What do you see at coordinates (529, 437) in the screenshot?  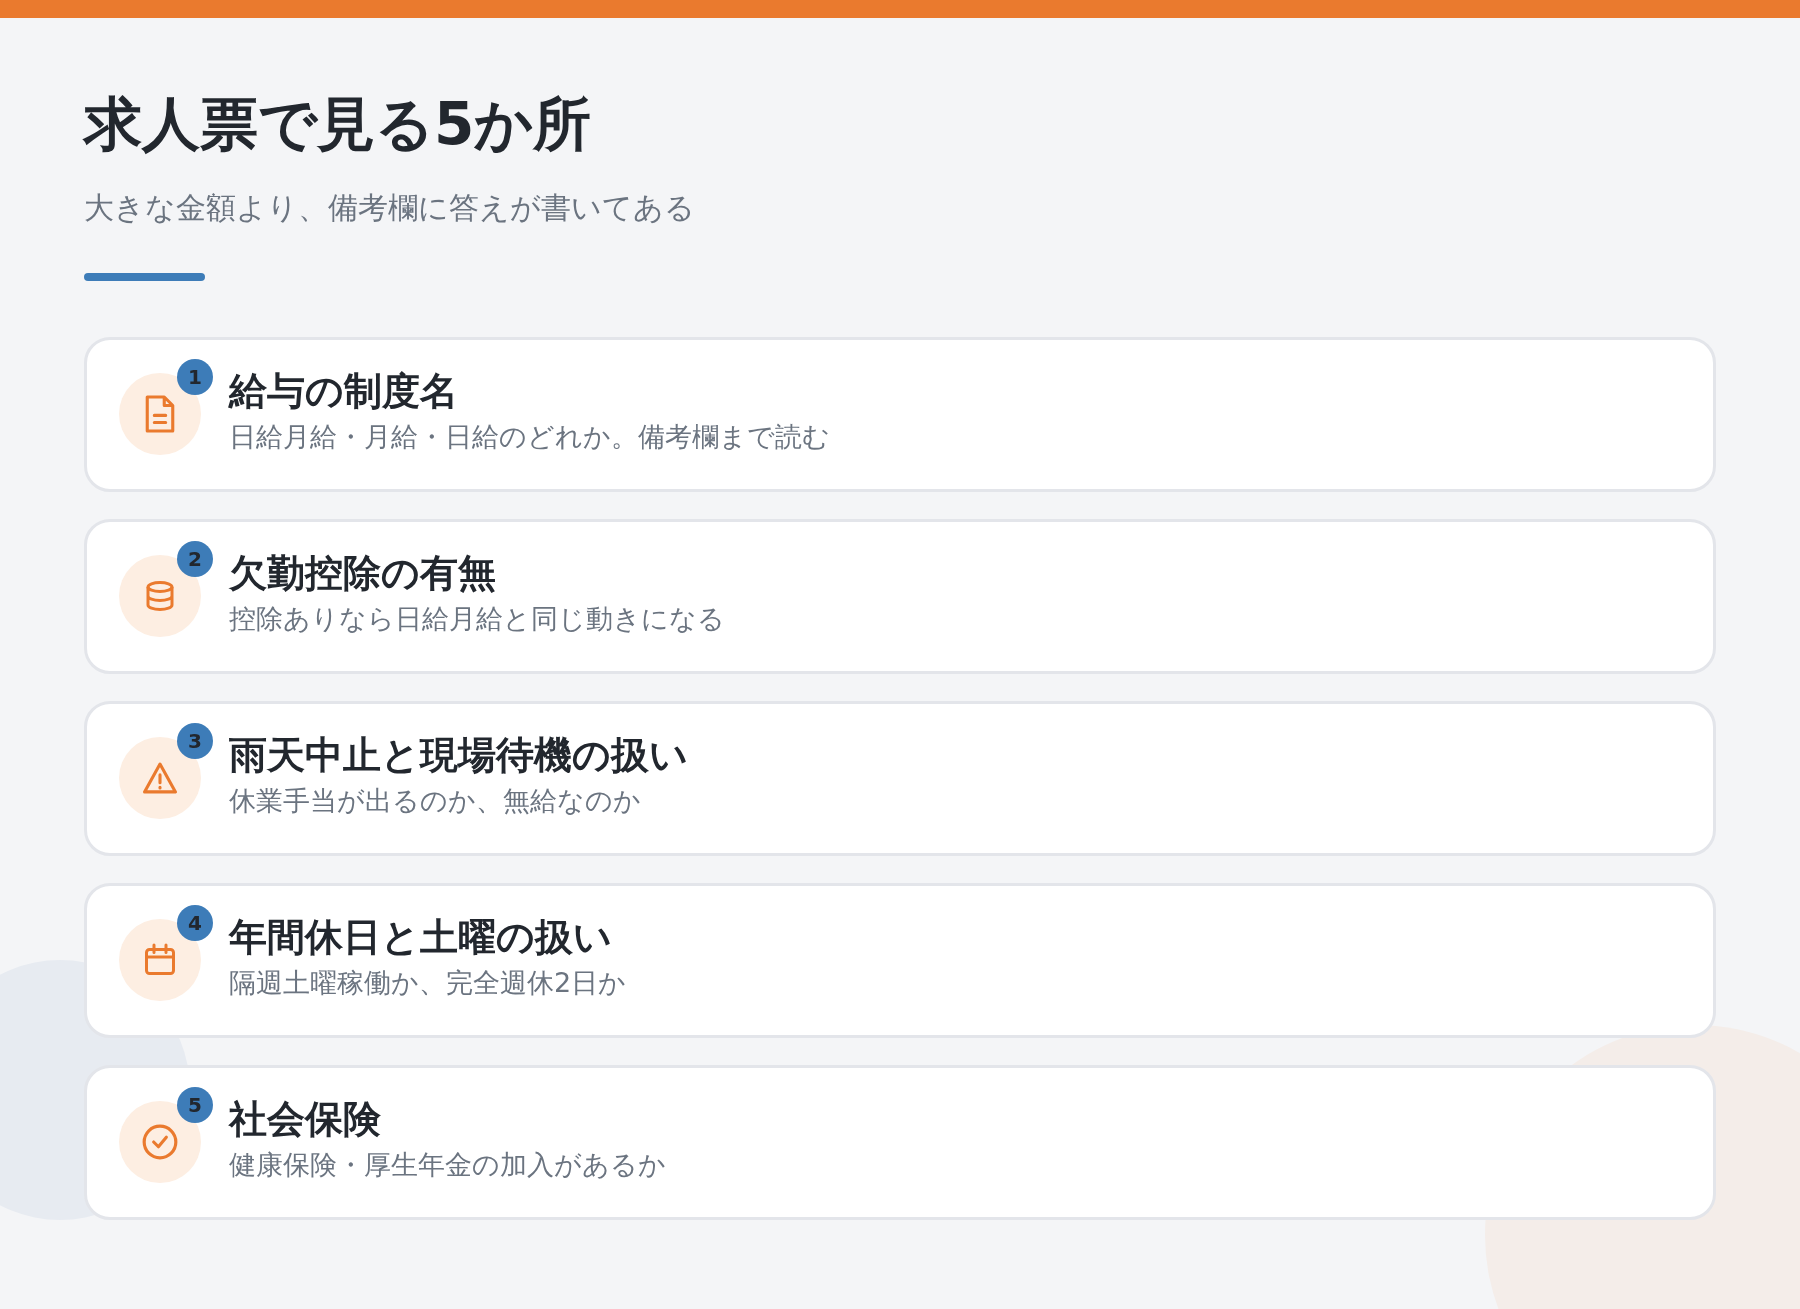 I see `item-description: 日給月給・月給・日給のどれか。備考欄まで読む` at bounding box center [529, 437].